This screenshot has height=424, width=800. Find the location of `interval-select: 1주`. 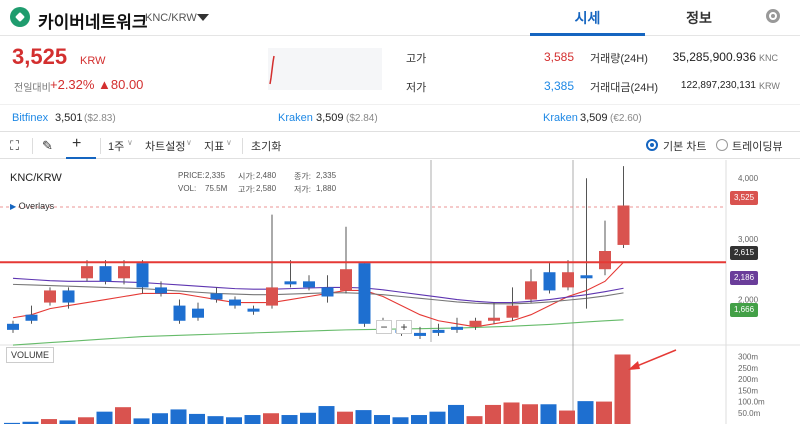

interval-select: 1주 is located at coordinates (116, 146).